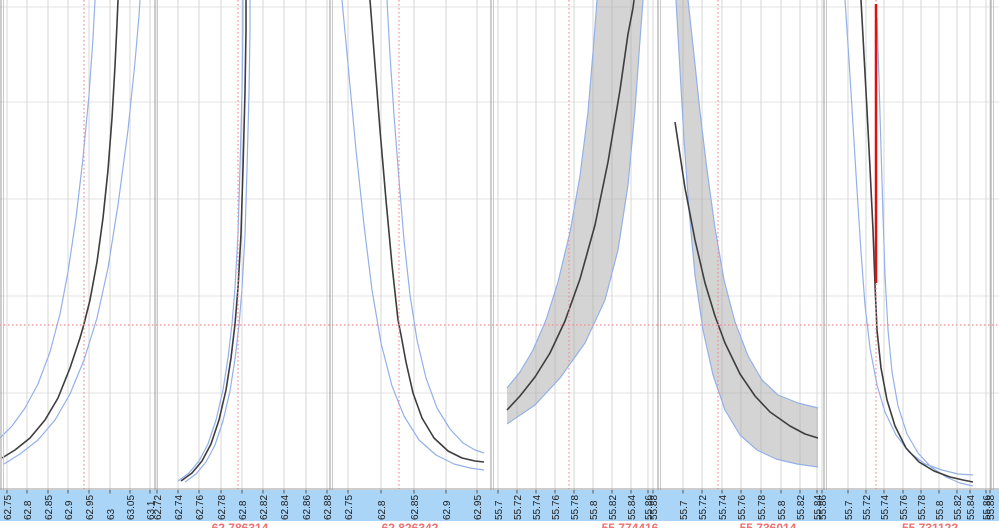 This screenshot has width=999, height=528. What do you see at coordinates (630, 524) in the screenshot?
I see `fit-value-label: 55.774416` at bounding box center [630, 524].